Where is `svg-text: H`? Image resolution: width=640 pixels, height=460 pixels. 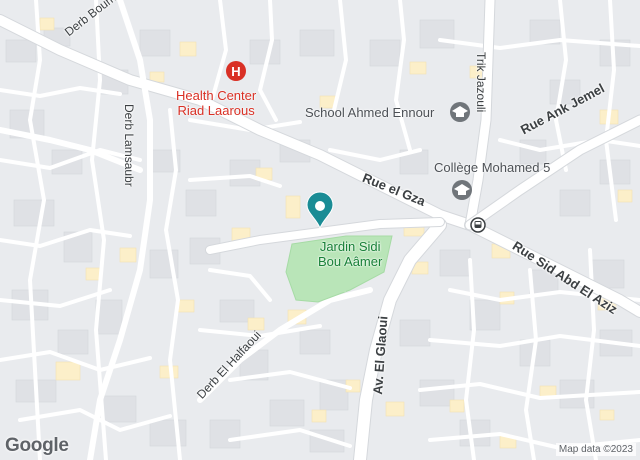
svg-text: H is located at coordinates (235, 71).